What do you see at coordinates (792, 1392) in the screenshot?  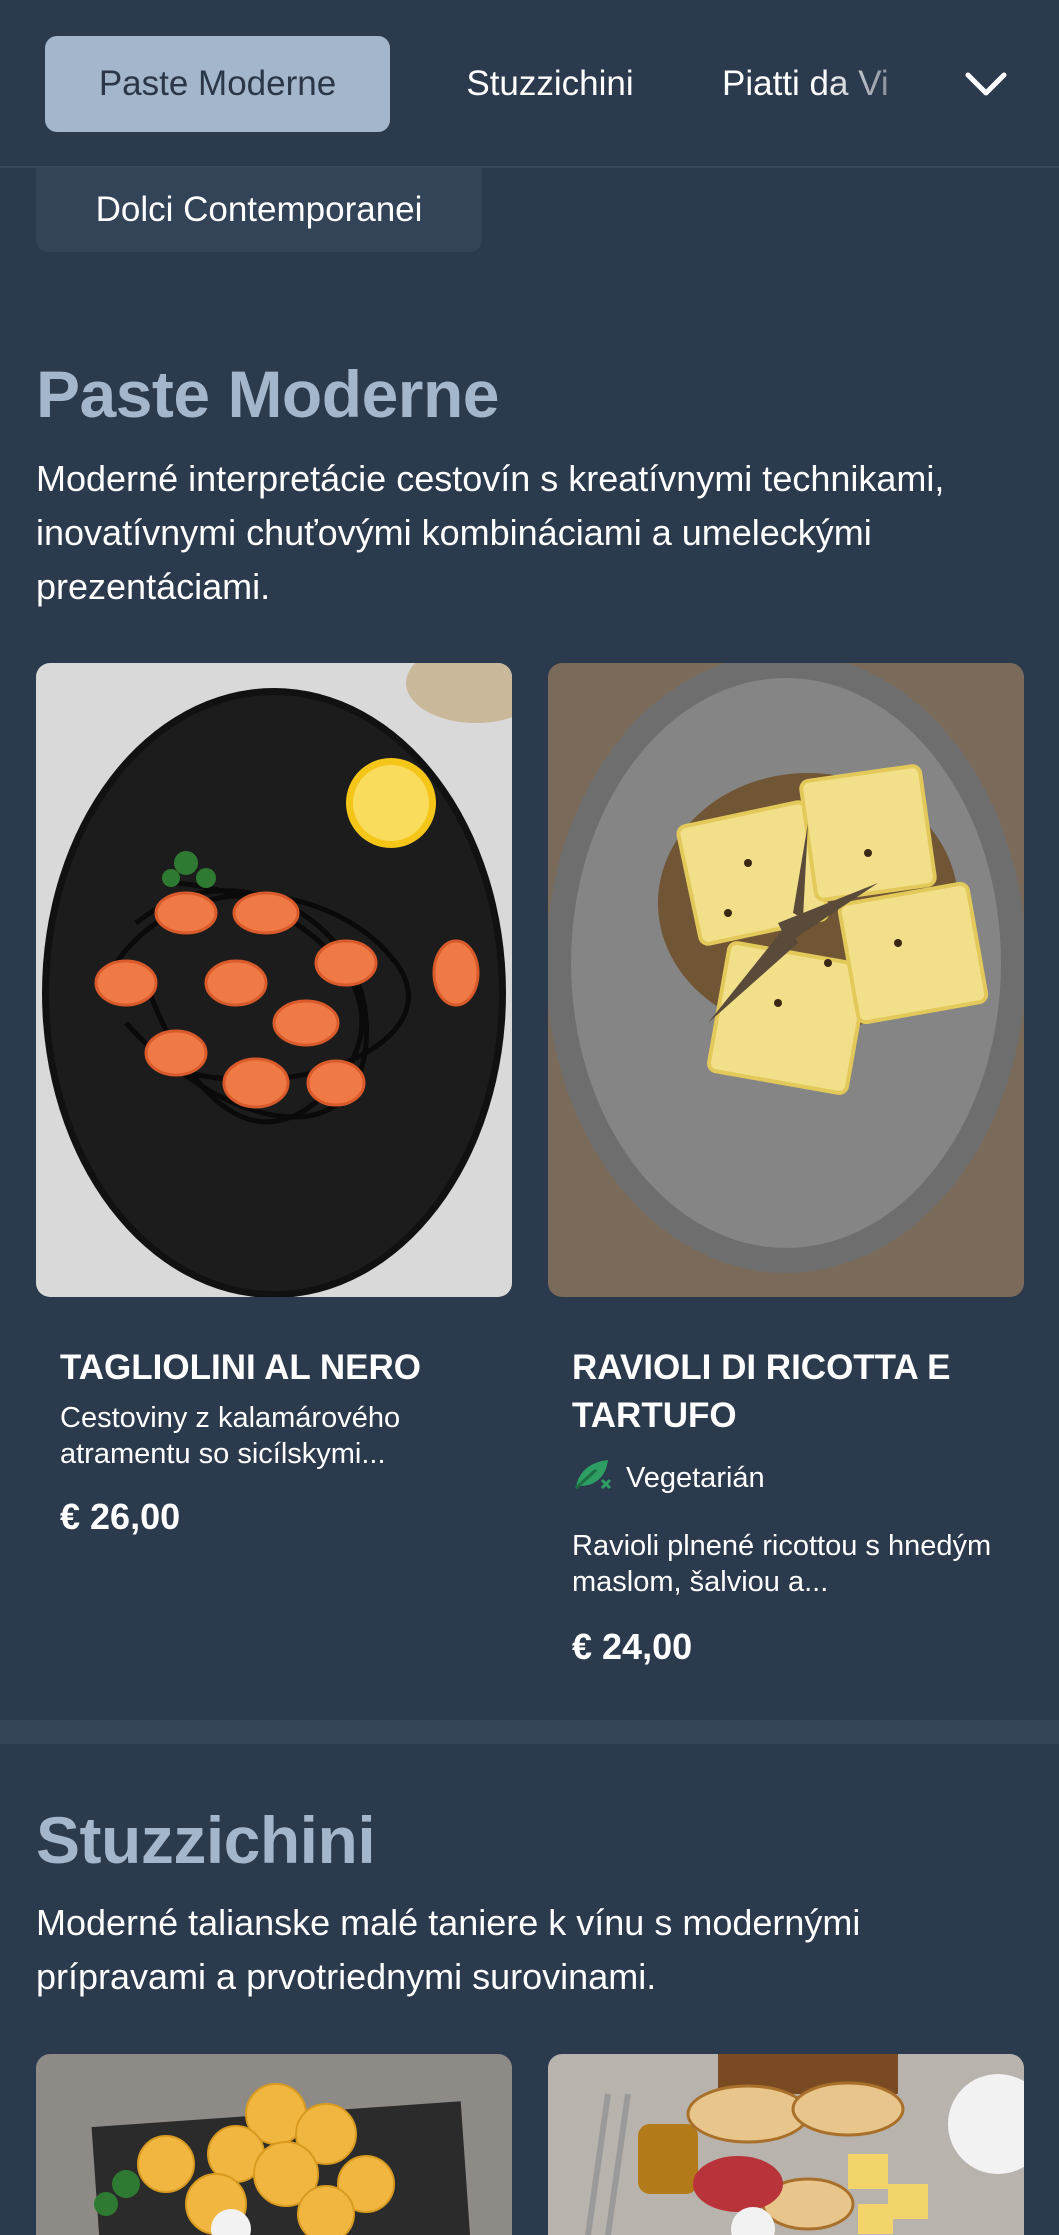 I see `dish-name: RAVIOLI DI RICOTTA E TARTUFO` at bounding box center [792, 1392].